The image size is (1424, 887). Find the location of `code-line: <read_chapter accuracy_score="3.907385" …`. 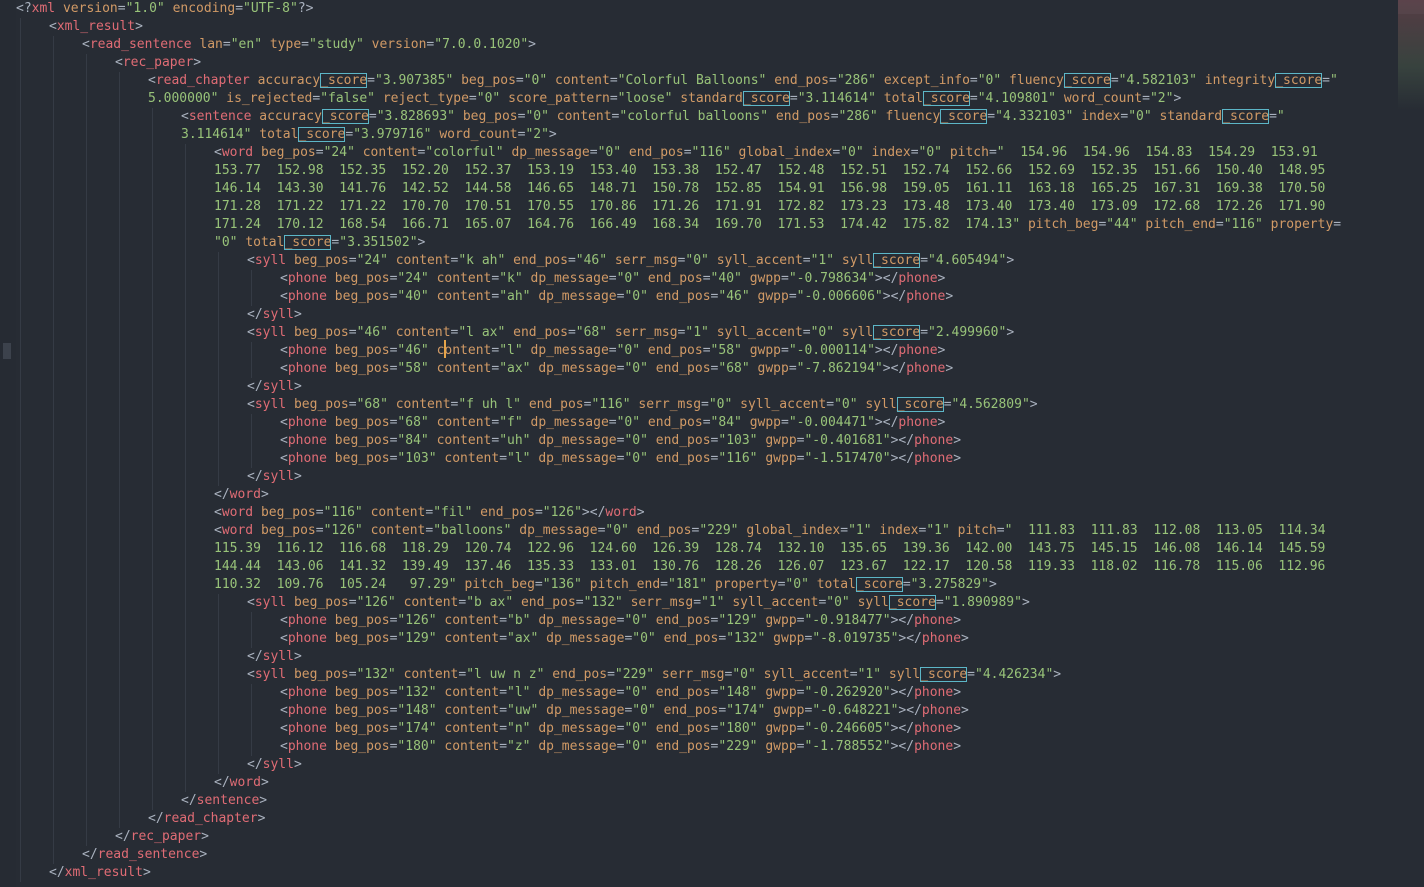

code-line: <read_chapter accuracy_score="3.907385" … is located at coordinates (743, 81).